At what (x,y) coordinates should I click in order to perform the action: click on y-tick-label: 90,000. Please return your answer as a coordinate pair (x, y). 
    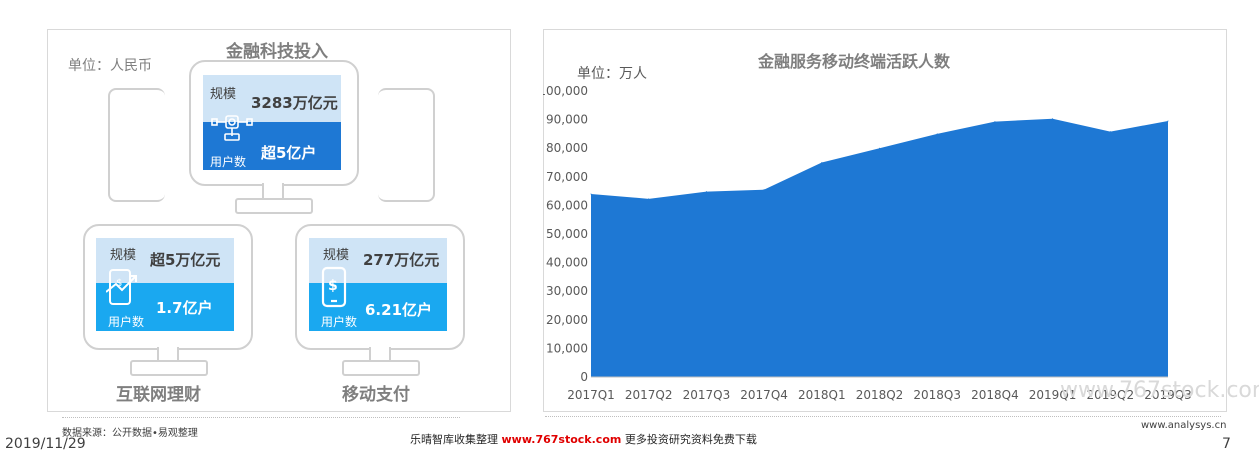
    Looking at the image, I should click on (567, 120).